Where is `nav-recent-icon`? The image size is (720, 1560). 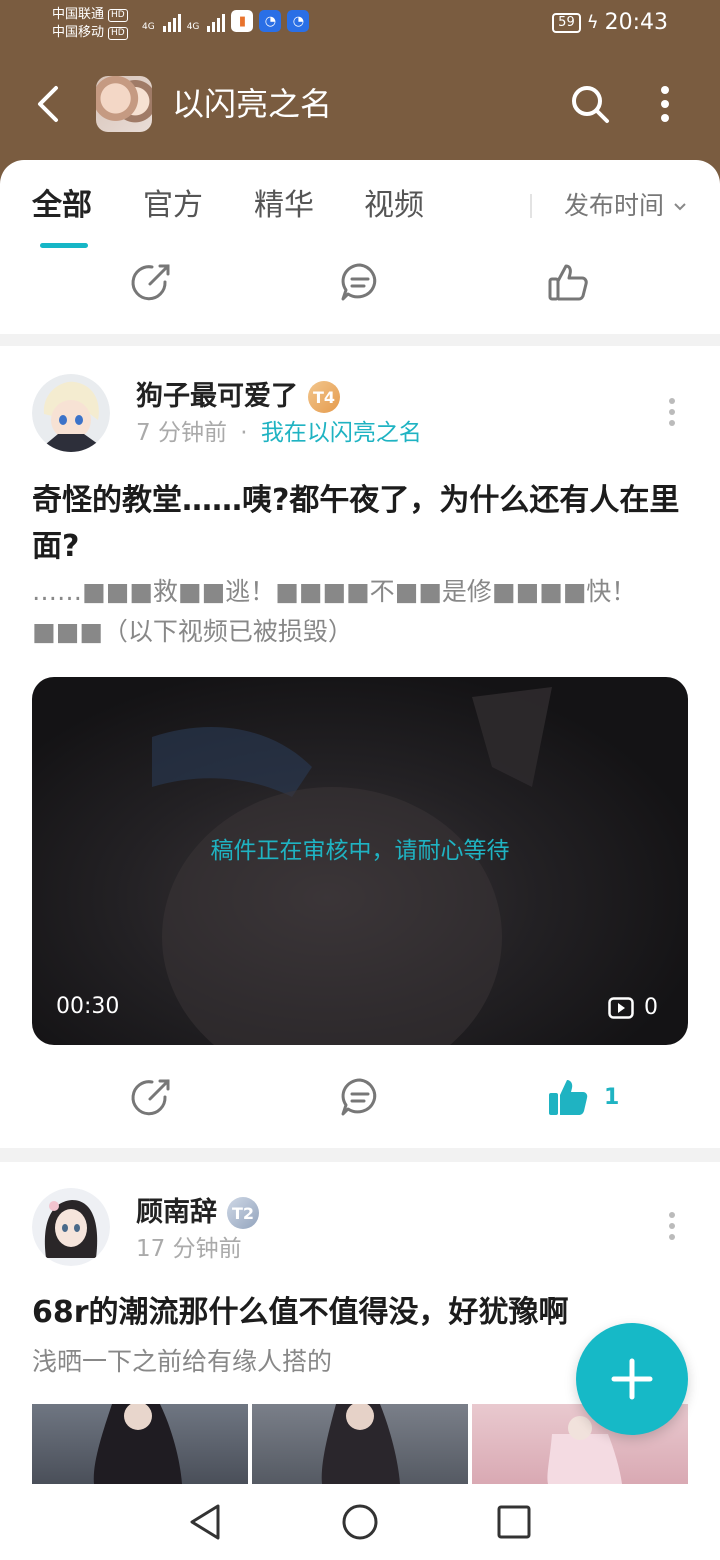
nav-recent-icon is located at coordinates (514, 1522).